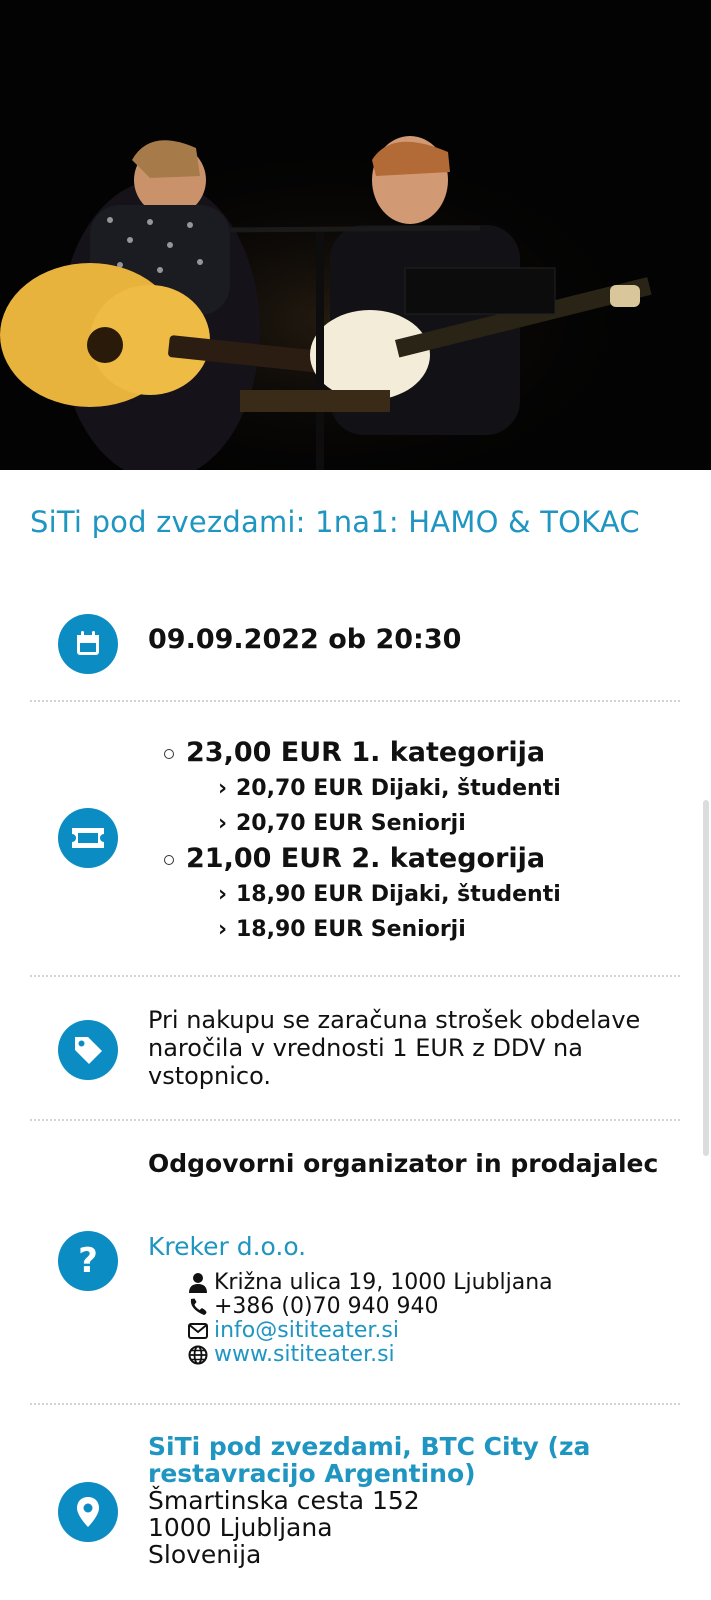  What do you see at coordinates (304, 1355) in the screenshot?
I see `website-link: www.sititeater.si` at bounding box center [304, 1355].